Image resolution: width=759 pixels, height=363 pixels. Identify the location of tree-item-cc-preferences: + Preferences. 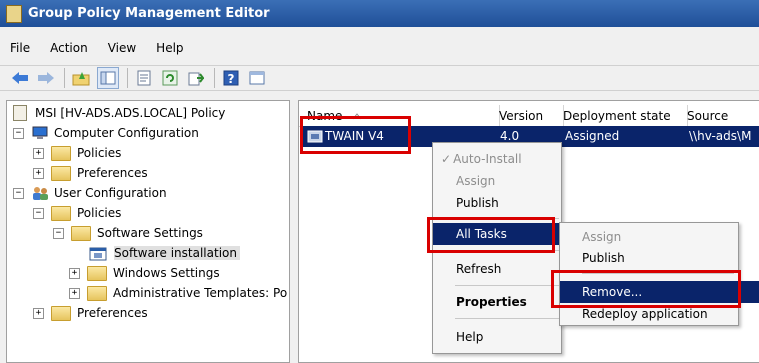
(90, 173).